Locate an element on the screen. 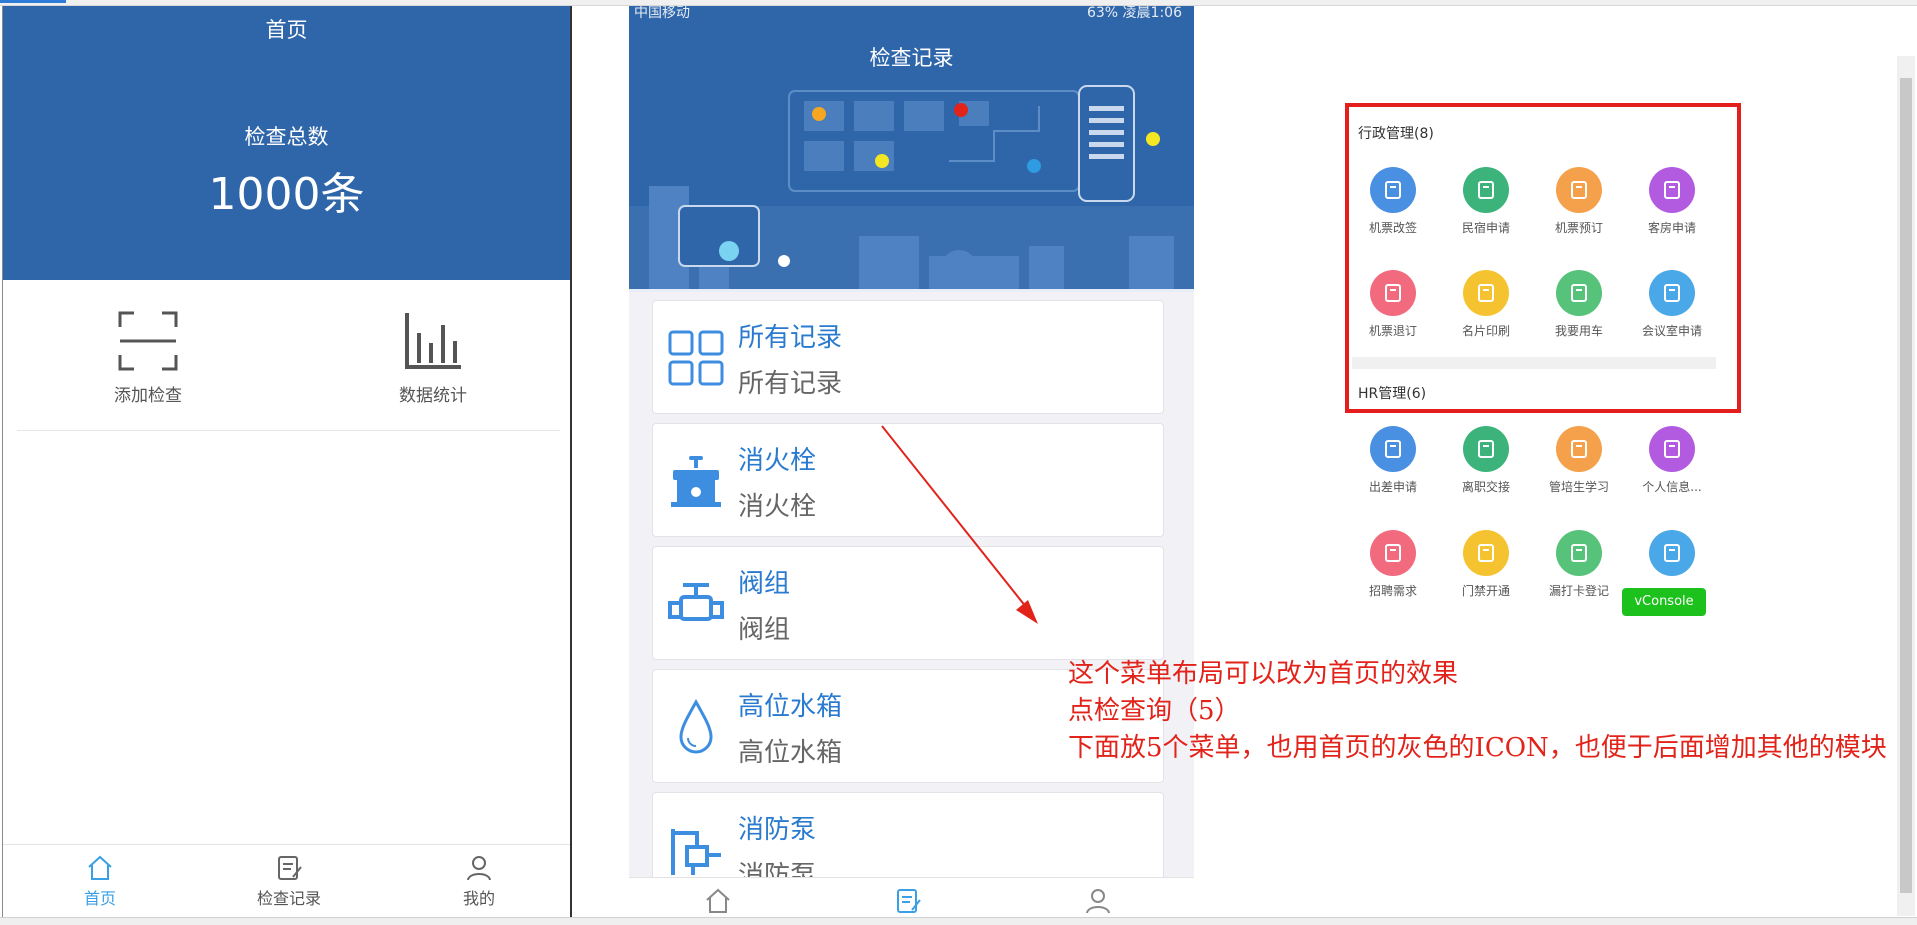 Image resolution: width=1917 pixels, height=925 pixels. menu-item-label: 会议室申请 is located at coordinates (1671, 331).